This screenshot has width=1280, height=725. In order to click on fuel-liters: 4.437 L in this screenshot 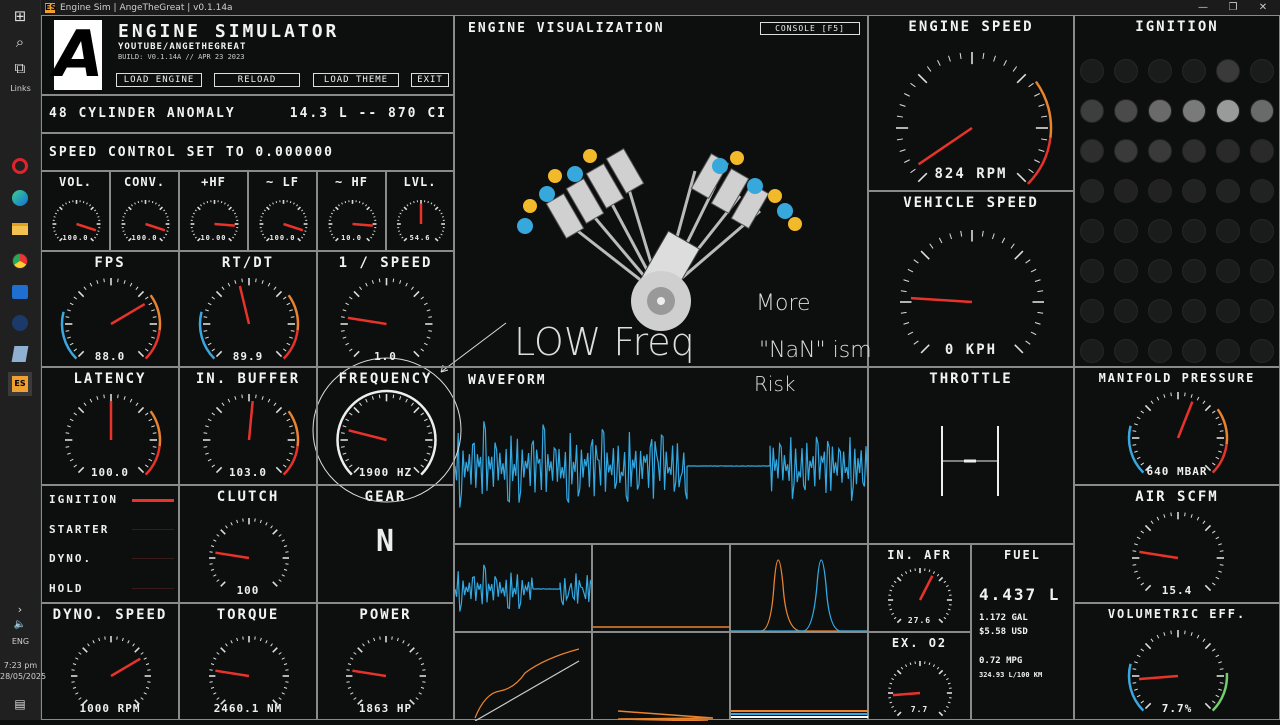, I will do `click(1019, 594)`.